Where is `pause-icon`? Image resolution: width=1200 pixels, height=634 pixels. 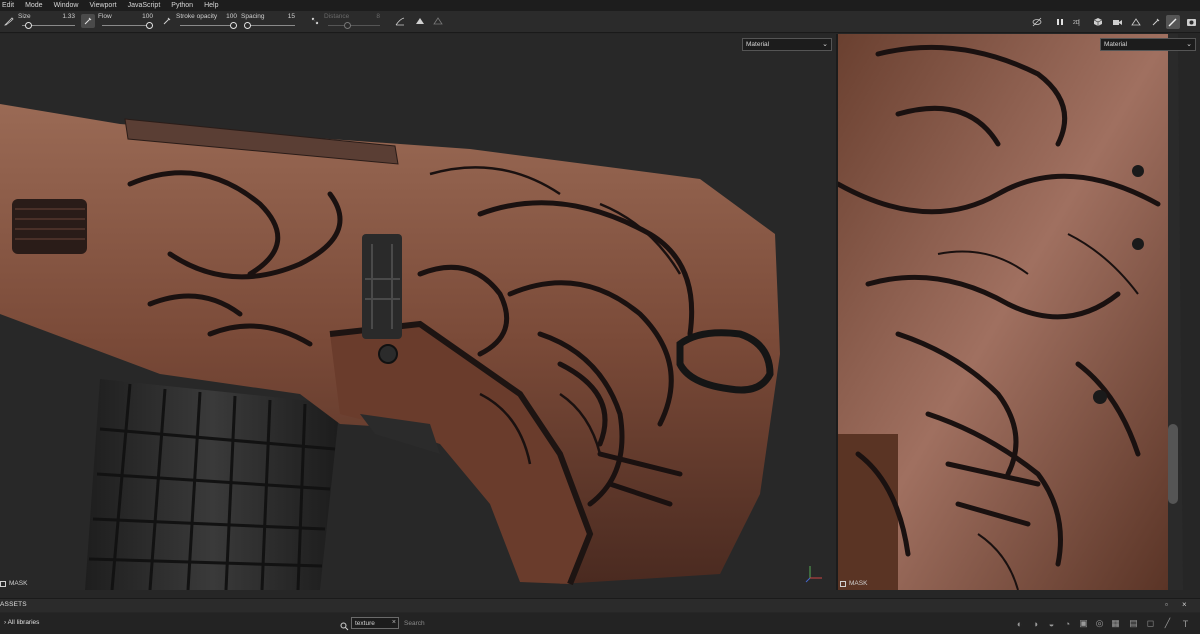 pause-icon is located at coordinates (1060, 22).